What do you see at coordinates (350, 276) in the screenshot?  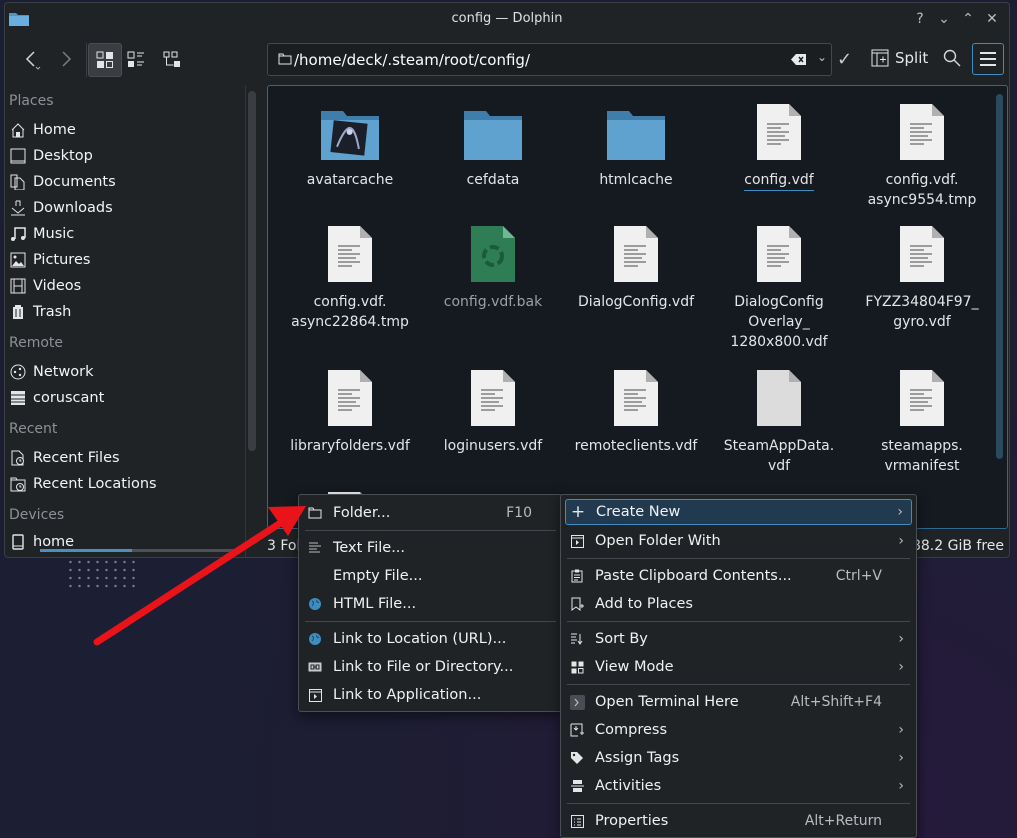 I see `file-item: config.vdf. async22864.tmp` at bounding box center [350, 276].